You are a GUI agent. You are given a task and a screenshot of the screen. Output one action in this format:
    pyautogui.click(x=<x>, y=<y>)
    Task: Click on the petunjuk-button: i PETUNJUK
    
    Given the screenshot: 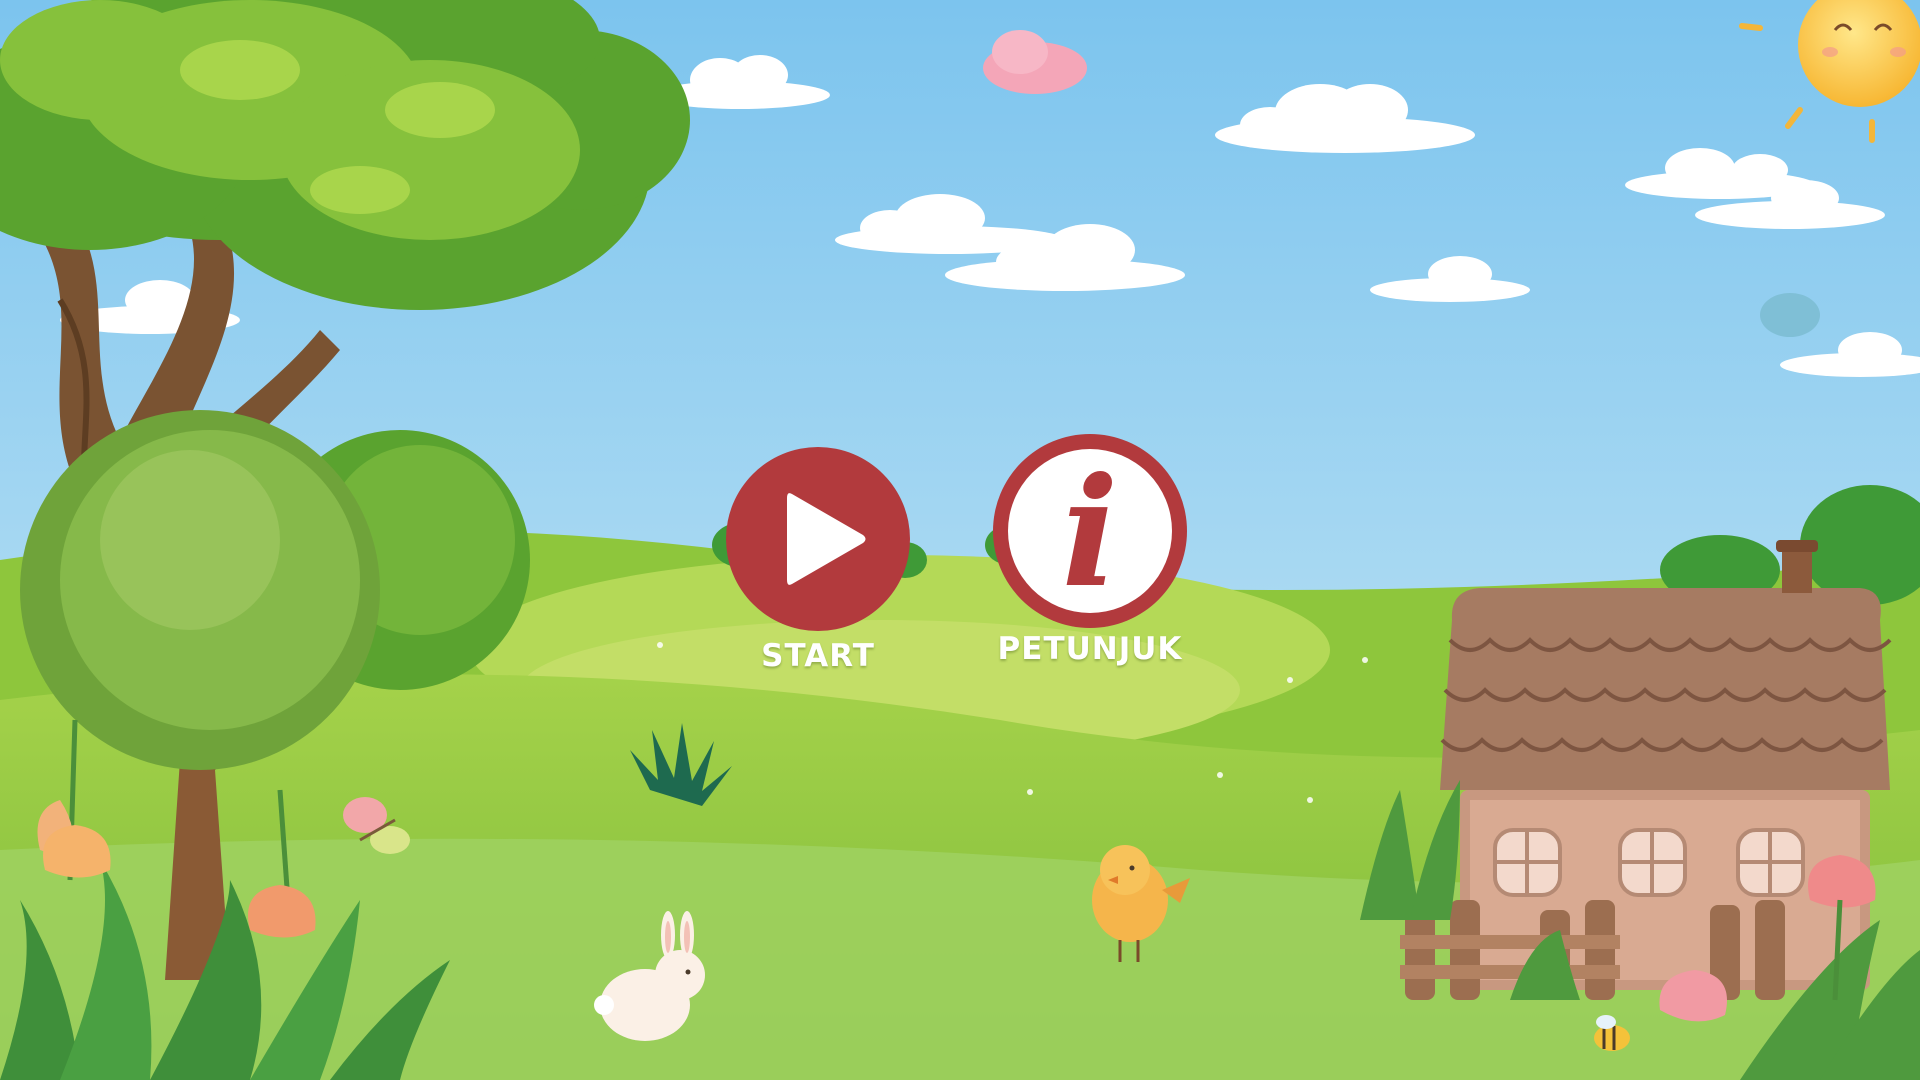 What is the action you would take?
    pyautogui.click(x=1090, y=550)
    